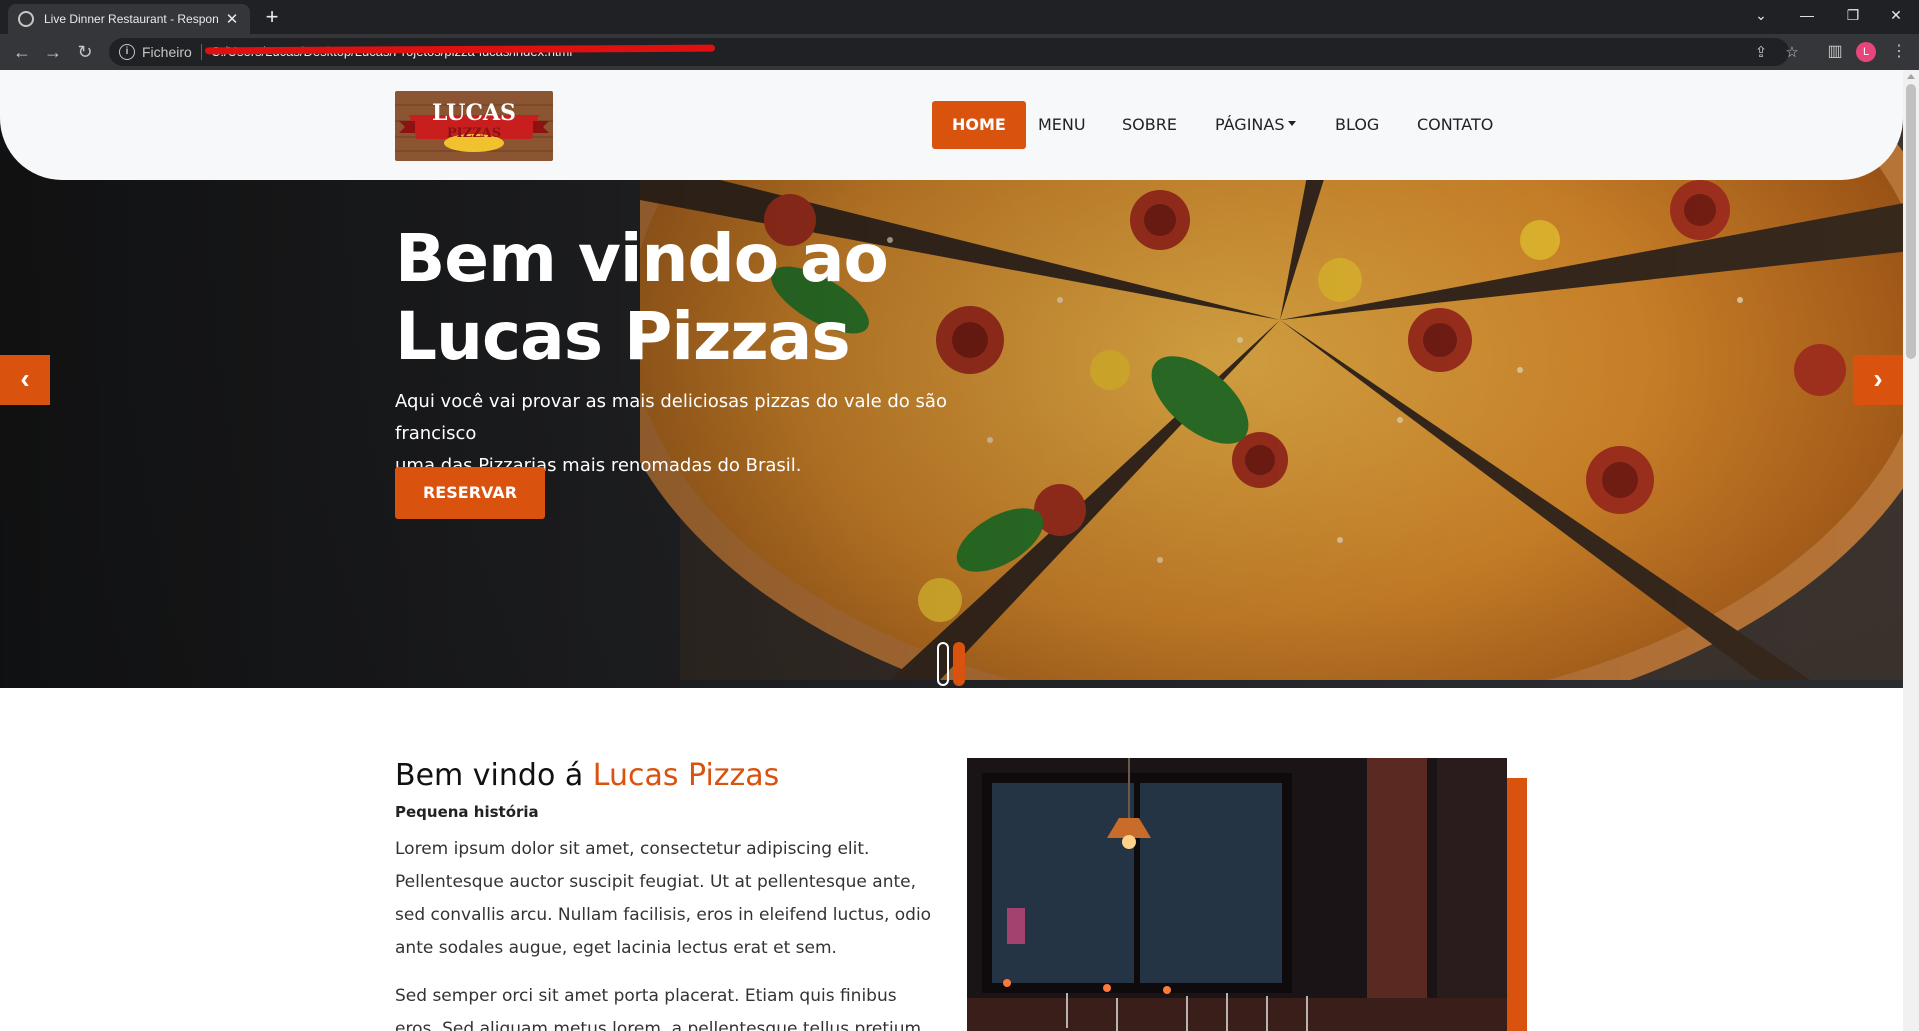  I want to click on about-subtitle: Pequena história, so click(467, 812).